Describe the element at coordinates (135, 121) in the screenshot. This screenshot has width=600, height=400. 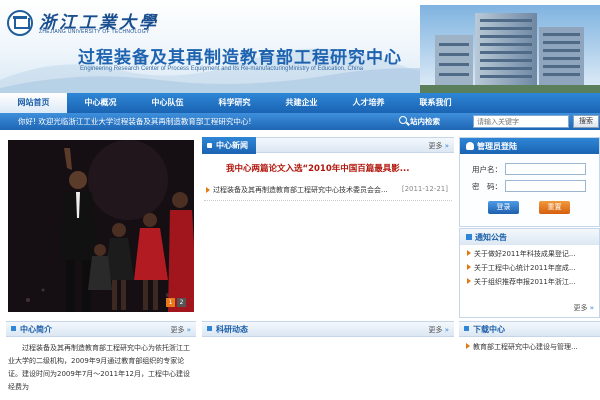
I see `welcome-text: 你好! 欢迎光临浙江工业大学过程装备及其再制造教育部工程研究中心!` at that location.